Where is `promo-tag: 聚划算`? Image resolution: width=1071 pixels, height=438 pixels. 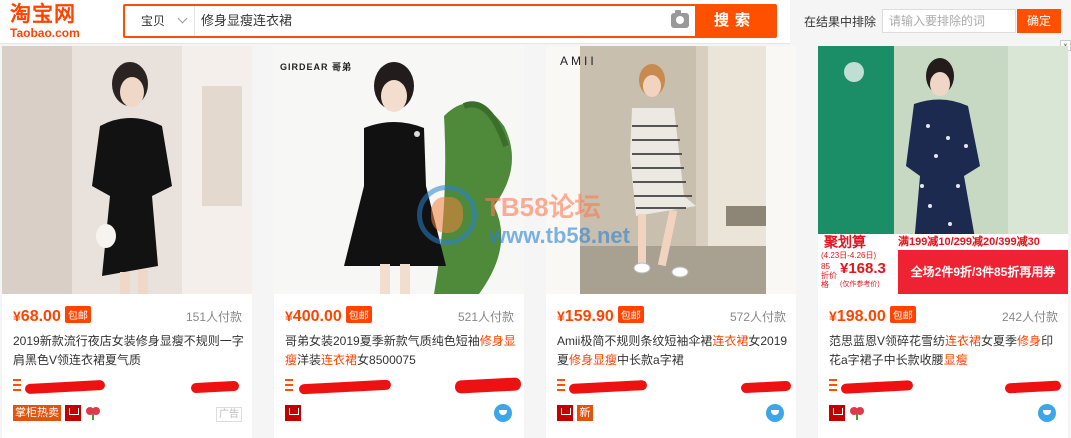
promo-tag: 聚划算 is located at coordinates (845, 242).